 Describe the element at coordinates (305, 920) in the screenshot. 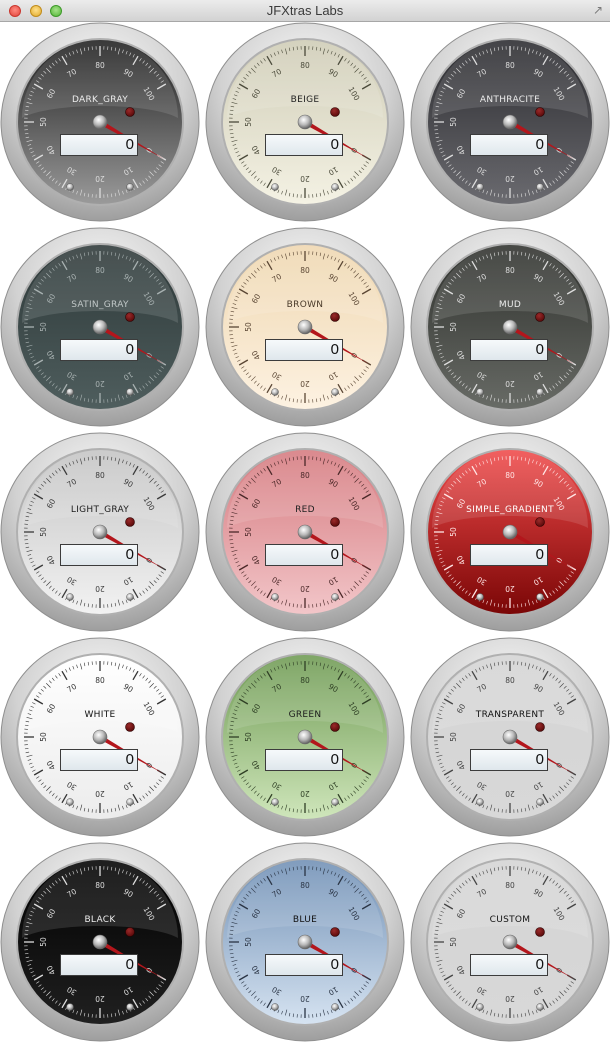

I see `gauge-title: BLUE` at that location.